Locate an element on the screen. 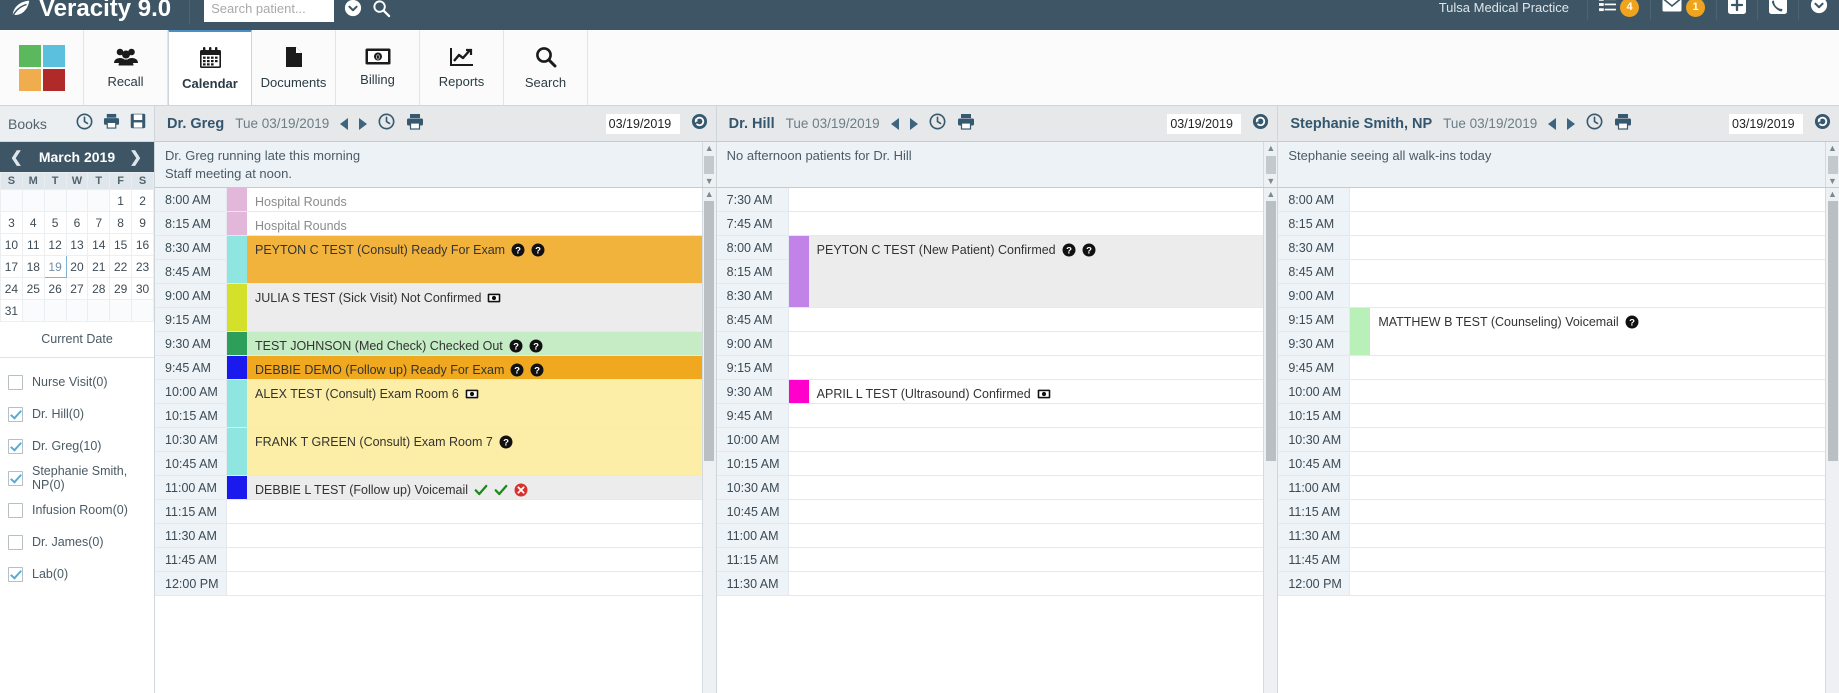  appointment-block-7: FRANK T GREEN (Consult) Exam Room 7? is located at coordinates (464, 451).